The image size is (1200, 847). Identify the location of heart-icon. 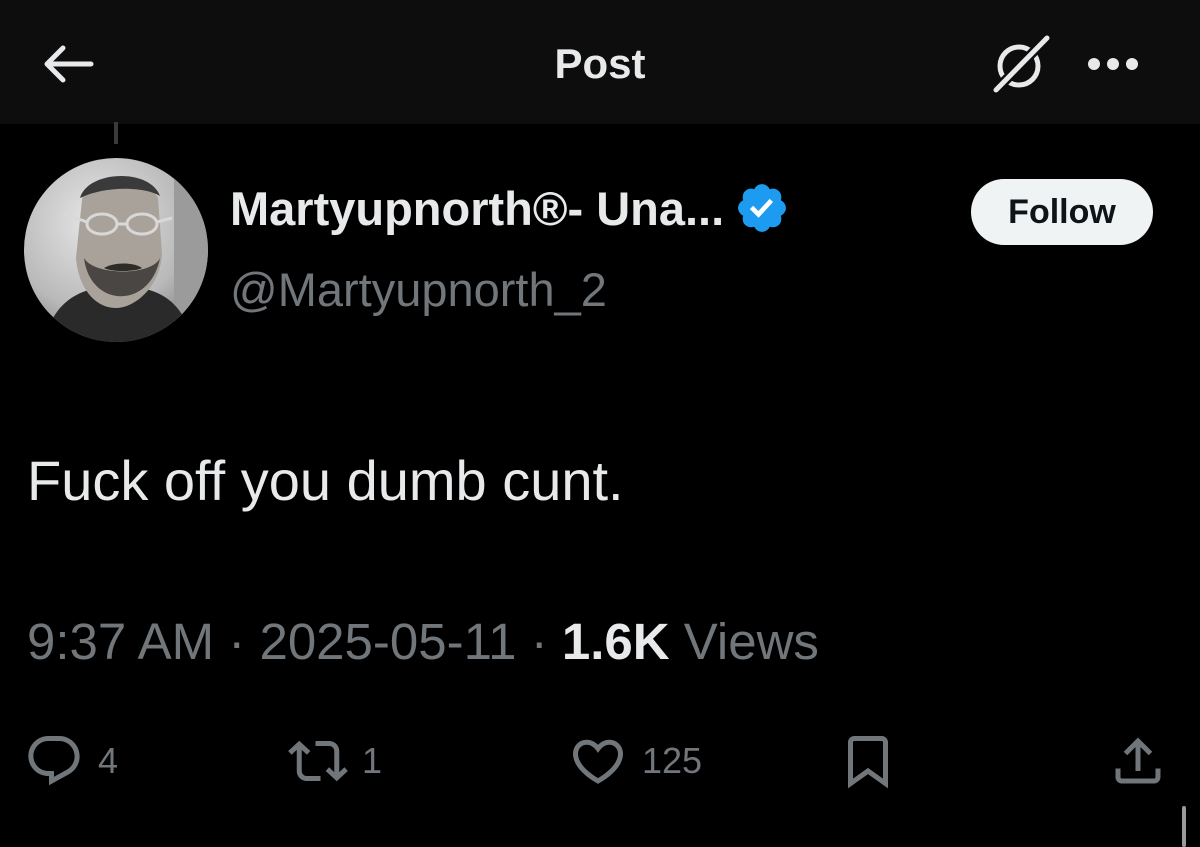
(598, 761).